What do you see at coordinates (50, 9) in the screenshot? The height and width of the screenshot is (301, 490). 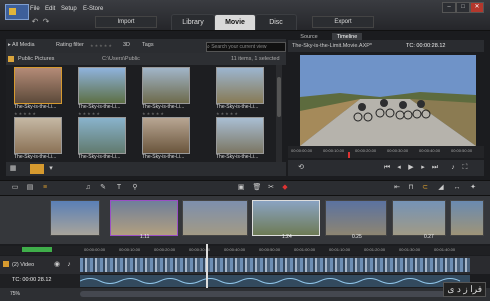 I see `menu-edit: Edit` at bounding box center [50, 9].